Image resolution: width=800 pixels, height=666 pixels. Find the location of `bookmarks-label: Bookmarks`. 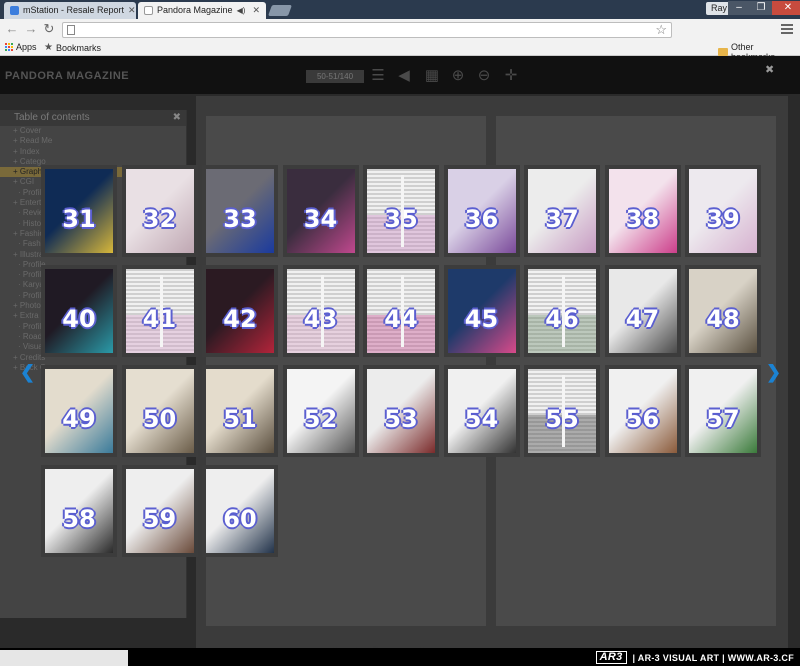

bookmarks-label: Bookmarks is located at coordinates (78, 47).